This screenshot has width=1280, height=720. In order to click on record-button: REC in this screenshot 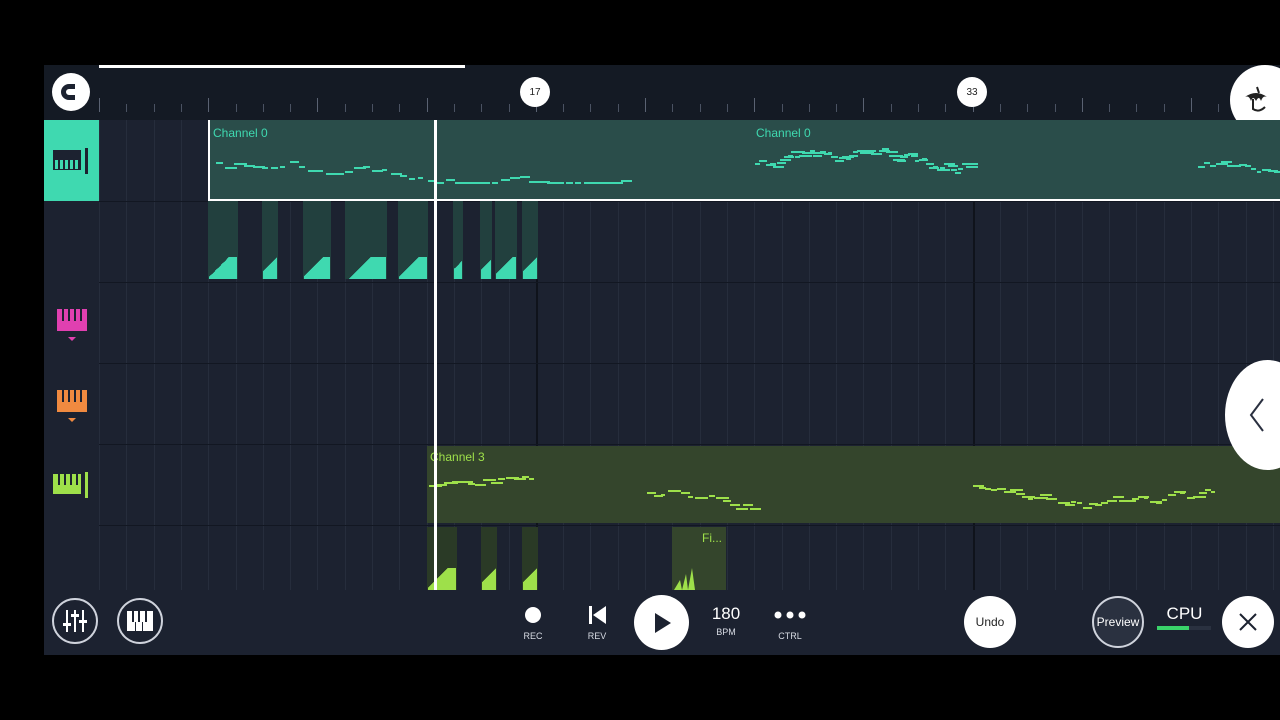, I will do `click(533, 623)`.